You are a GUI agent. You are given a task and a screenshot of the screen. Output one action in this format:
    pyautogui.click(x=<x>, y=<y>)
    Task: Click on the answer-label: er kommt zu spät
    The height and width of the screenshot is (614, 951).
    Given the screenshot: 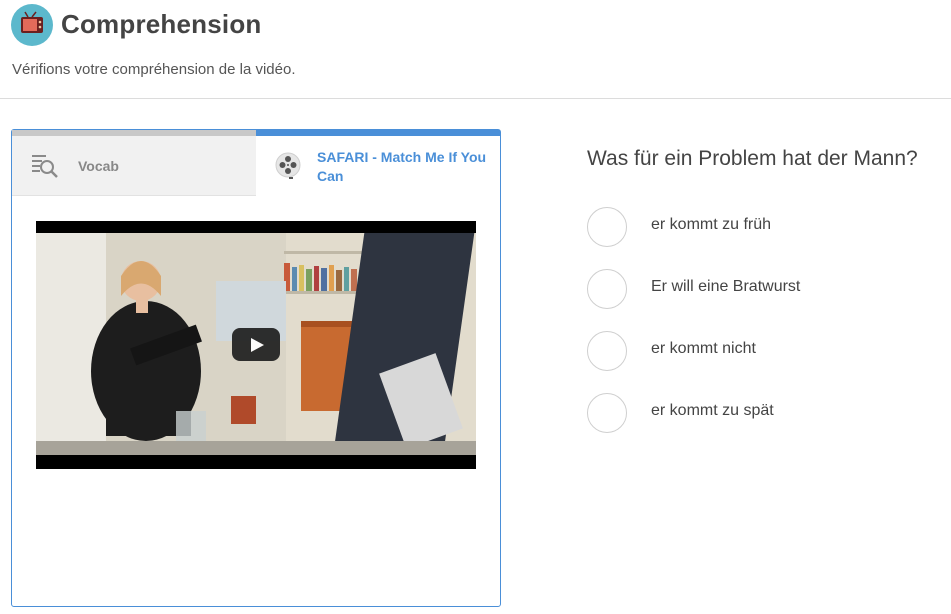 What is the action you would take?
    pyautogui.click(x=712, y=410)
    